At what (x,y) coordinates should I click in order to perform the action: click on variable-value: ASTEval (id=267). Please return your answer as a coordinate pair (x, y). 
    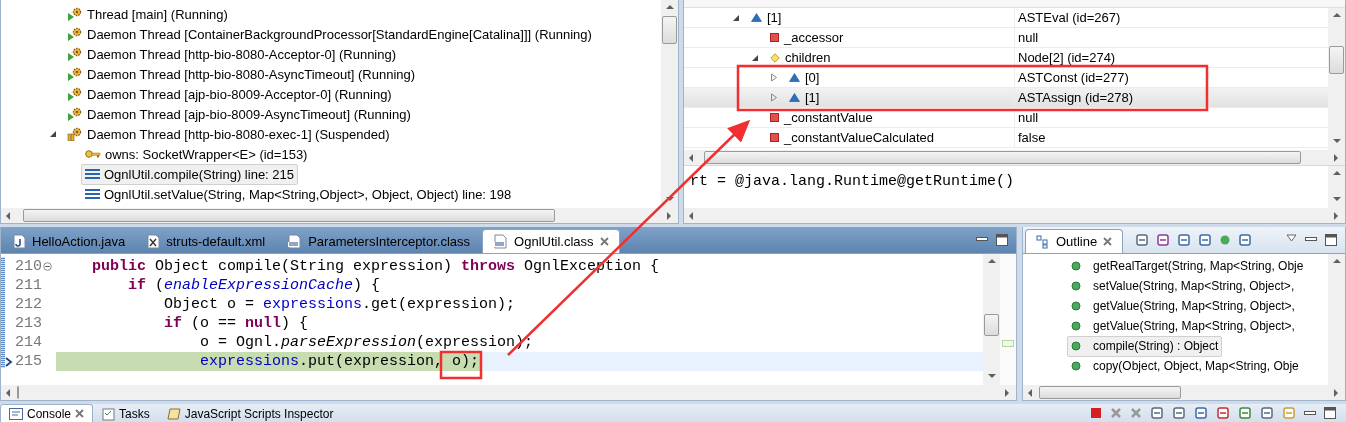
    Looking at the image, I should click on (1069, 18).